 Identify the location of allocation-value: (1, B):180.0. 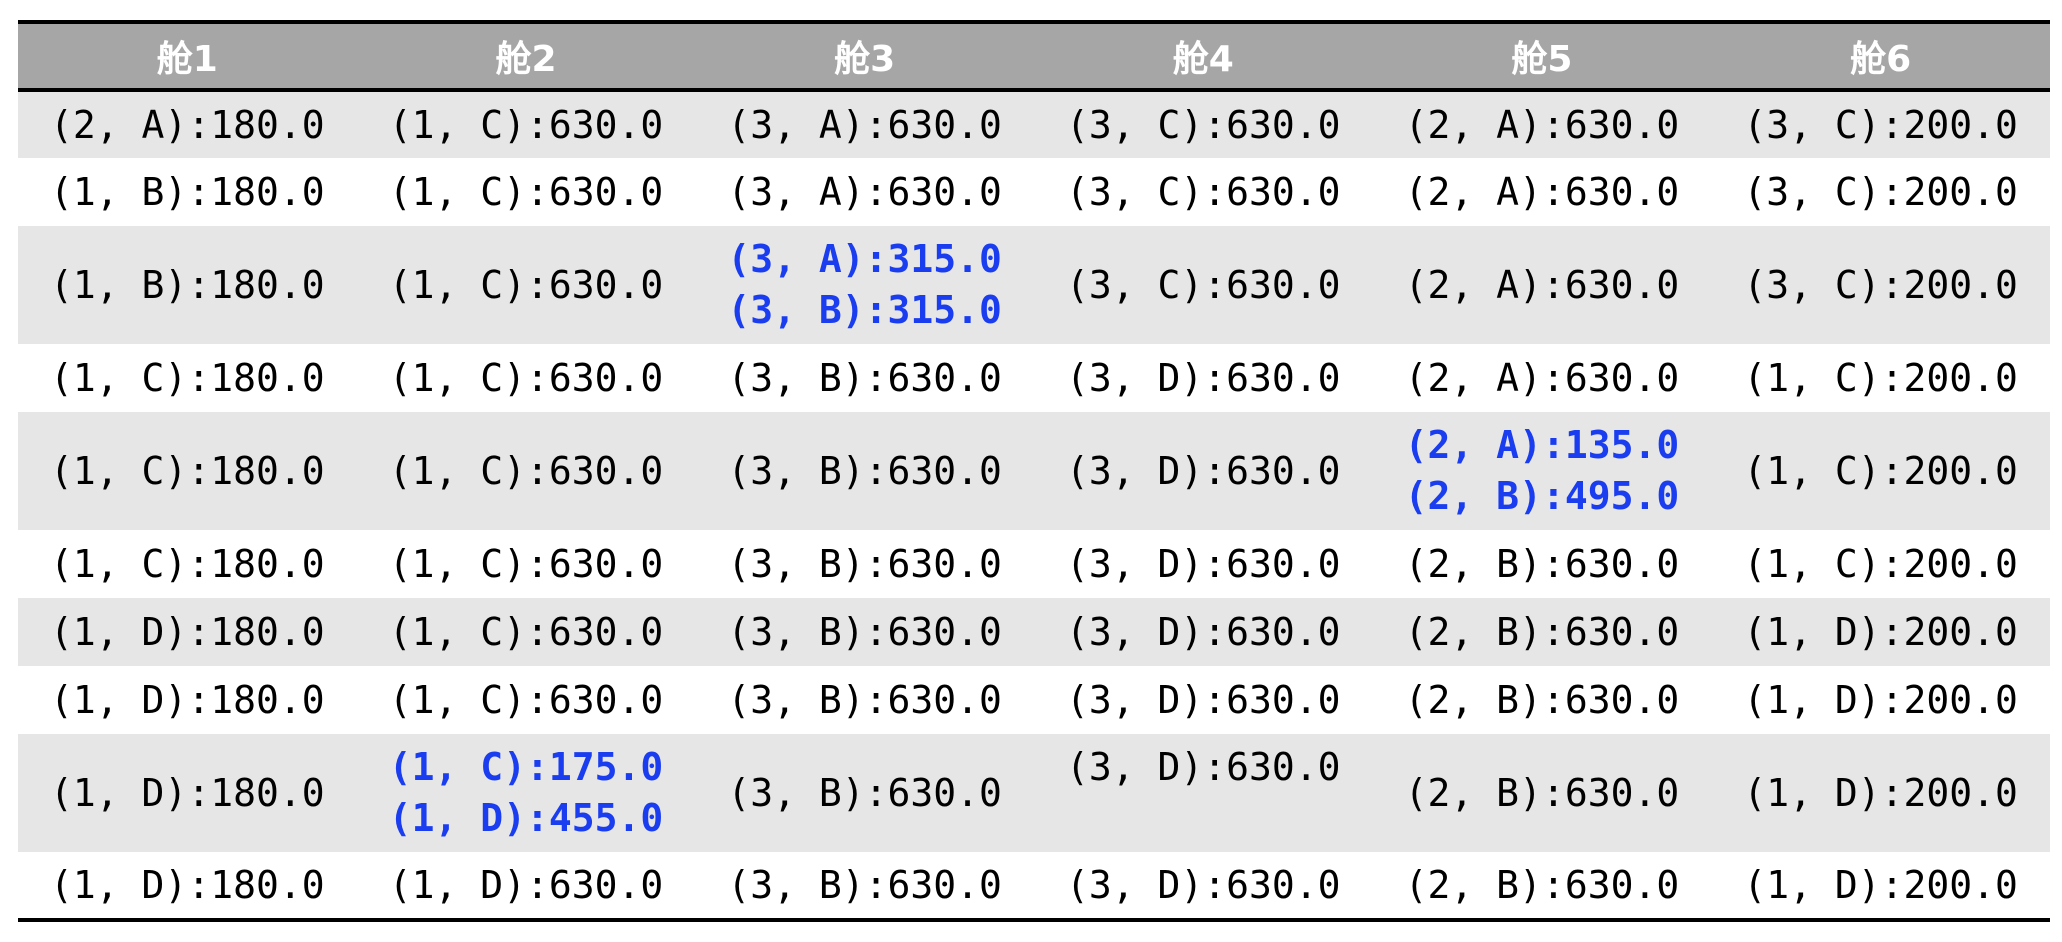
(187, 284).